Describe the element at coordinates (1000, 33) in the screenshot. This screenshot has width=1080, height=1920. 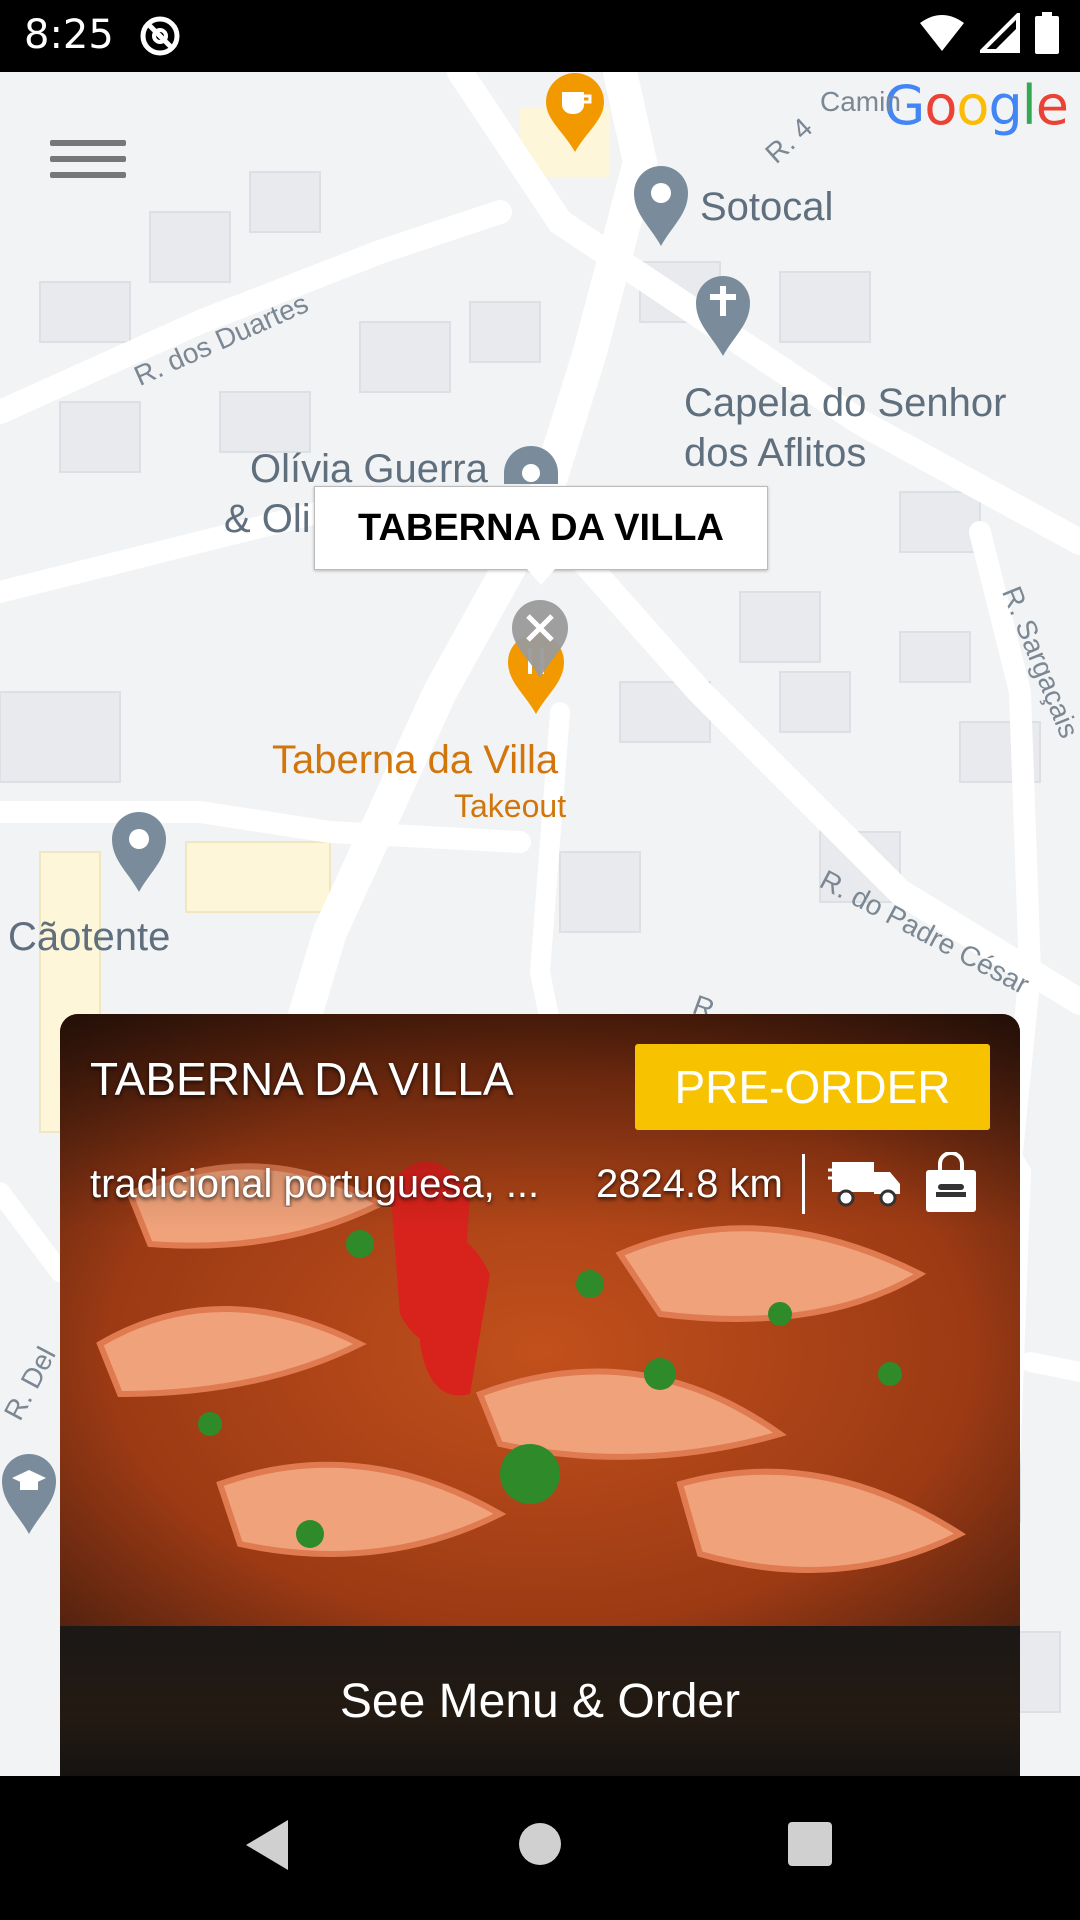
I see `signal-icon` at that location.